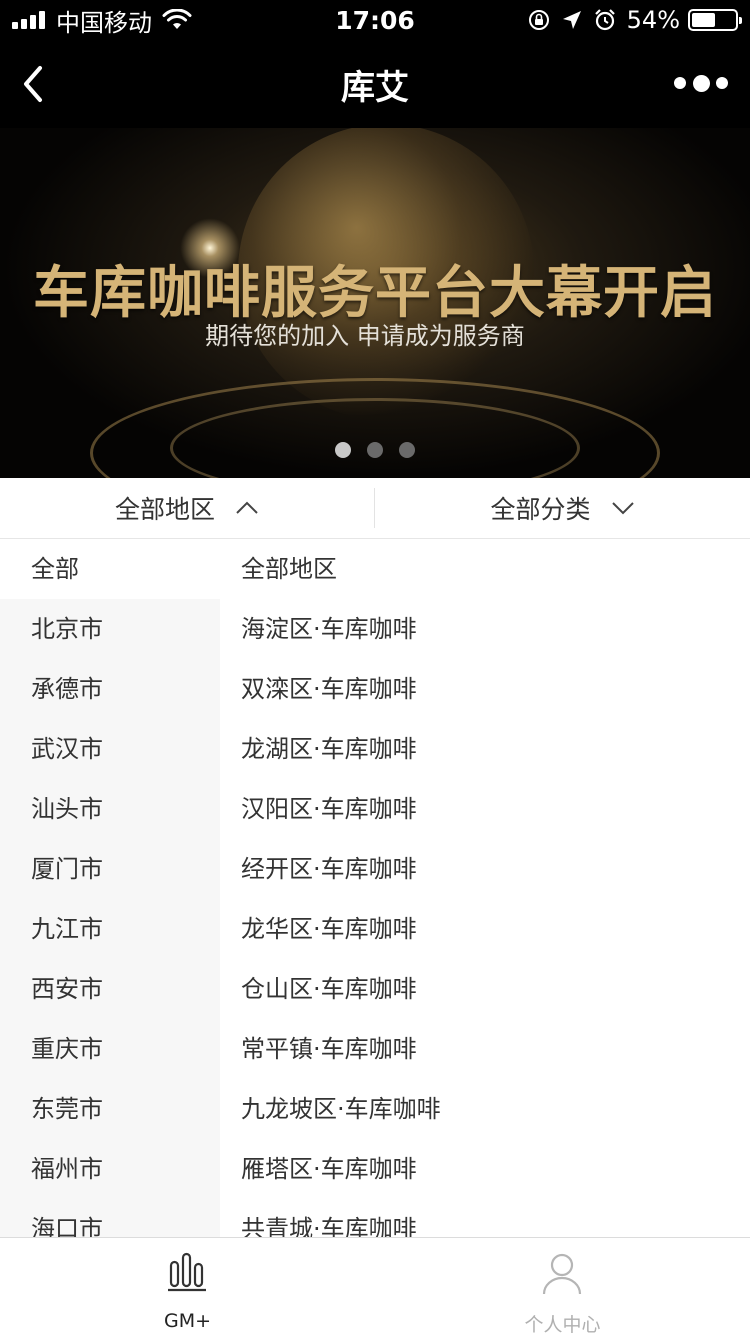 This screenshot has height=1334, width=750. I want to click on district-item: 九龙坡区·车库咖啡, so click(485, 1109).